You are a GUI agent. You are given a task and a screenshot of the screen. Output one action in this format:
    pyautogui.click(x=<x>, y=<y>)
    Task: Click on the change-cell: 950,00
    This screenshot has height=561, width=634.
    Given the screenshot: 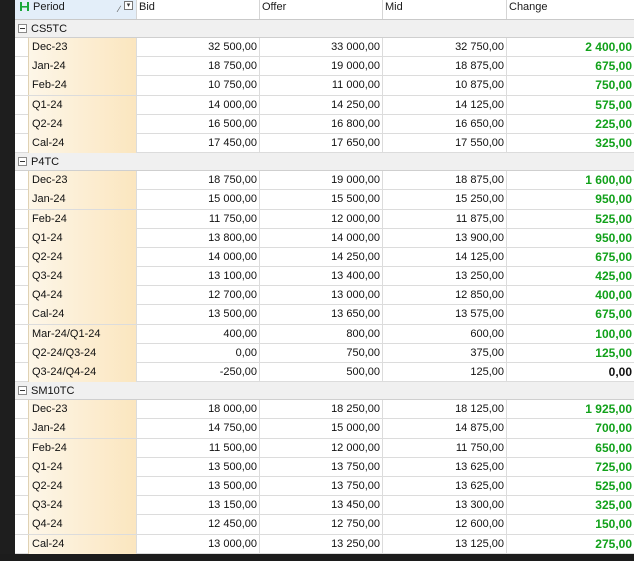 What is the action you would take?
    pyautogui.click(x=570, y=238)
    